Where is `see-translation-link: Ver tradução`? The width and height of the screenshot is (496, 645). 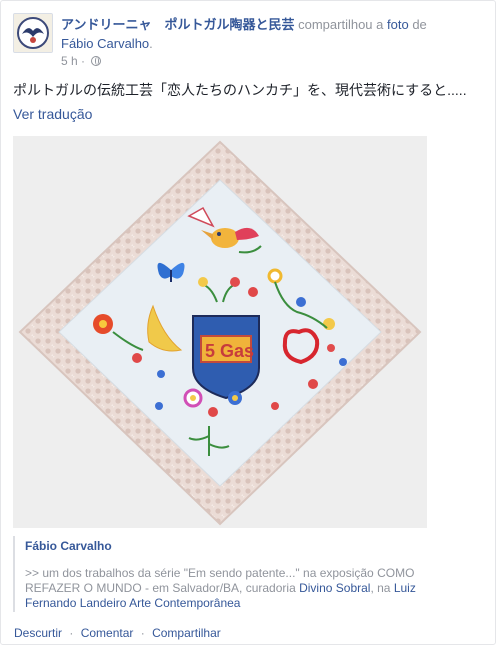 see-translation-link: Ver tradução is located at coordinates (52, 114).